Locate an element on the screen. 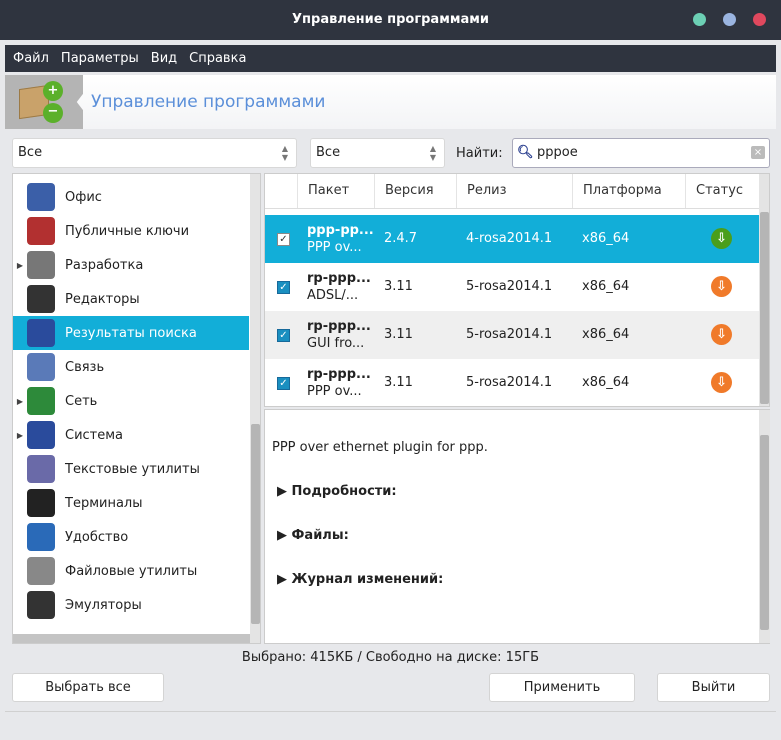  sidebar-item: ▶ Сеть is located at coordinates (131, 401).